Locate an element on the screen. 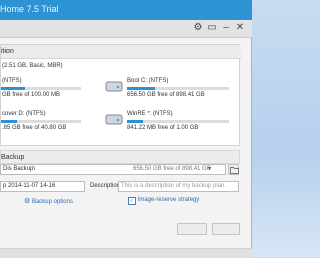  plan-name: p 2014-11-07 14-16 is located at coordinates (29, 186).